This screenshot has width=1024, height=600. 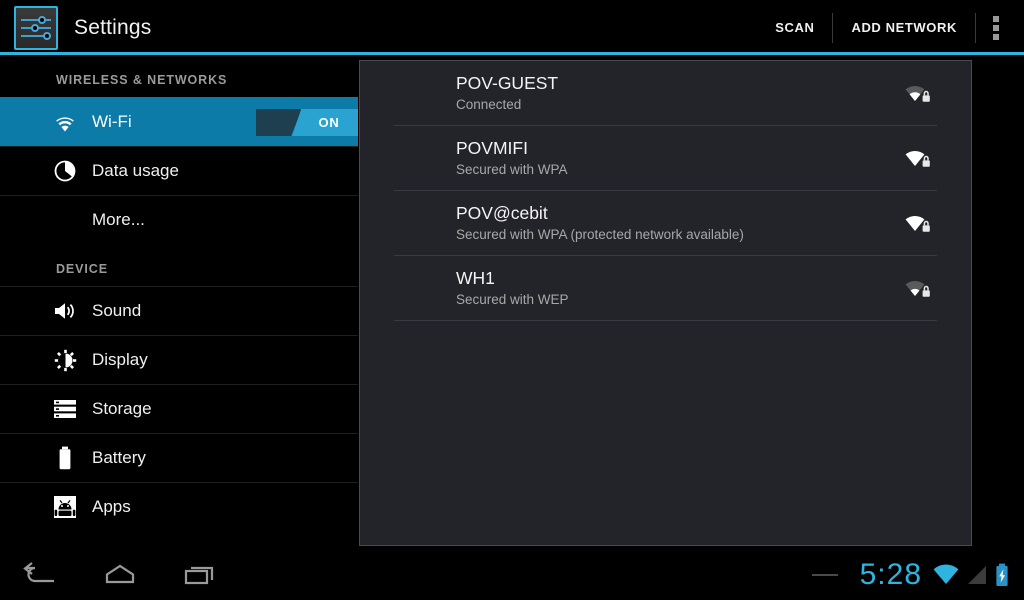 What do you see at coordinates (120, 575) in the screenshot?
I see `home-icon` at bounding box center [120, 575].